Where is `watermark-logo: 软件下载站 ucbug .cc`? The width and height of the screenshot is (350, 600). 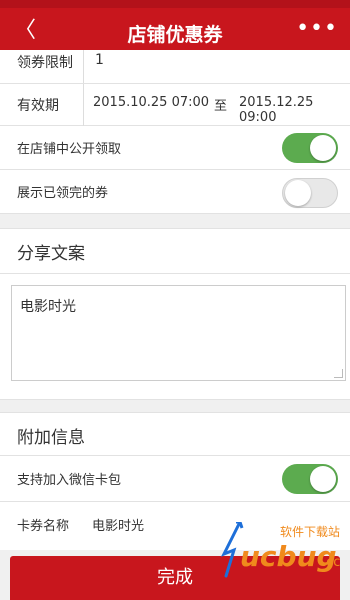
watermark-logo: 软件下载站 ucbug .cc is located at coordinates (280, 550).